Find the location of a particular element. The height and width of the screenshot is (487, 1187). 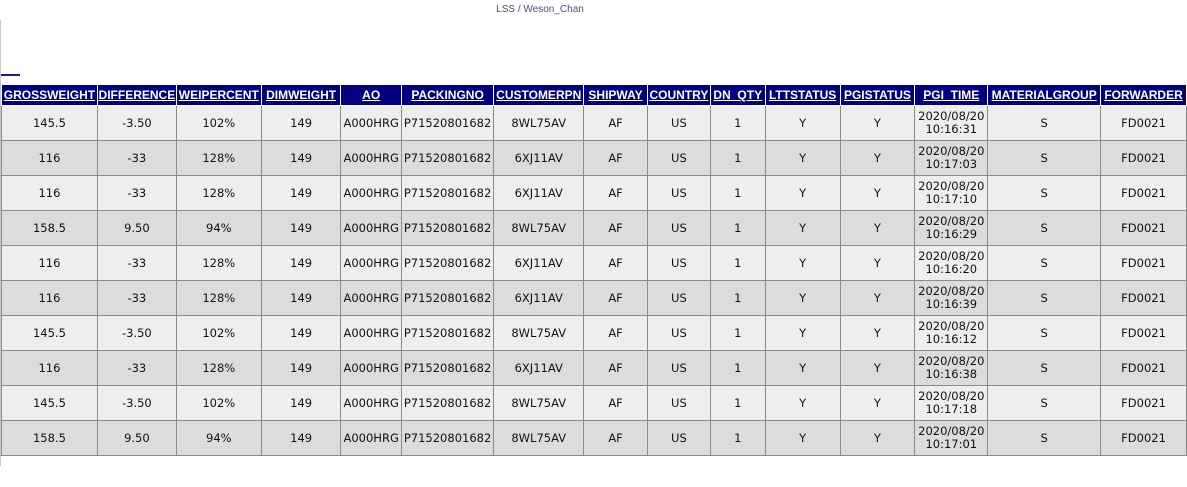

column-header-country: COUNTRY is located at coordinates (678, 95).